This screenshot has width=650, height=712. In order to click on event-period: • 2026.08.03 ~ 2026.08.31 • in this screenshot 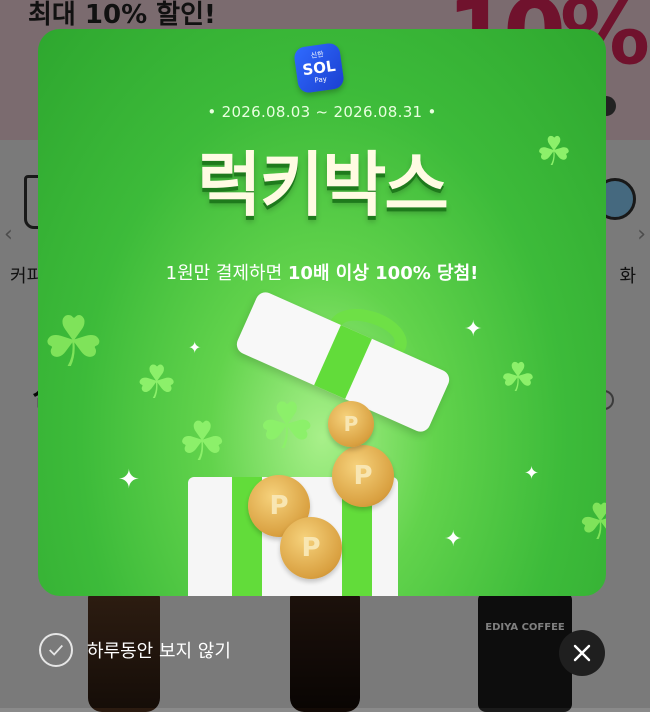, I will do `click(322, 112)`.